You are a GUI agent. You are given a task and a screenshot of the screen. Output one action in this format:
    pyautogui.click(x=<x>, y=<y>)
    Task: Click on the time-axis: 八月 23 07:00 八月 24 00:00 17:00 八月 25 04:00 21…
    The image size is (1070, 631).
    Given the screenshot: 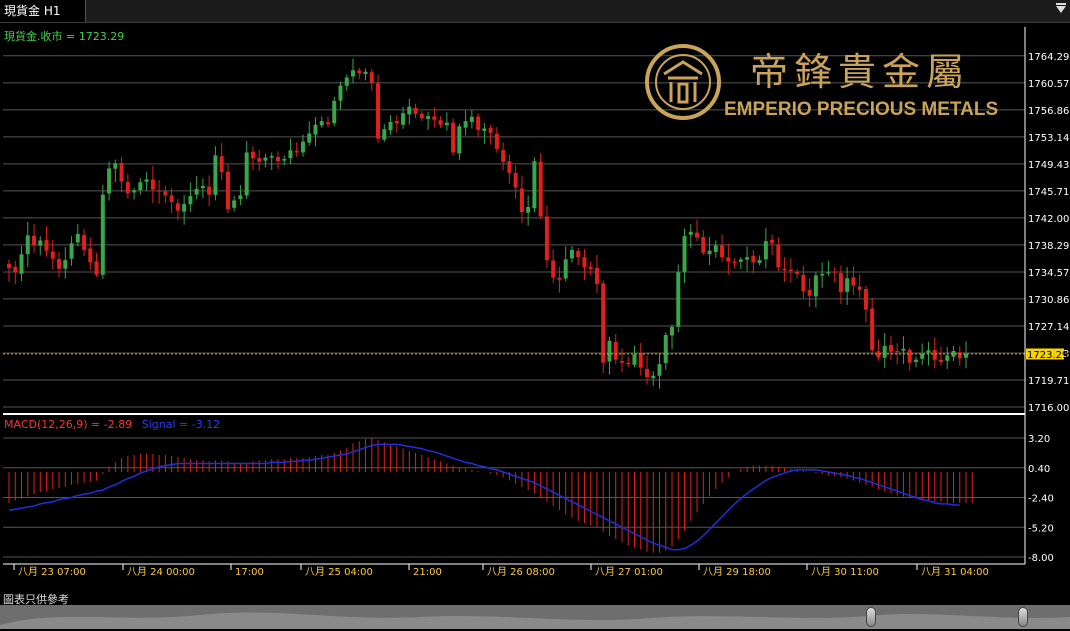 What is the action you would take?
    pyautogui.click(x=501, y=571)
    